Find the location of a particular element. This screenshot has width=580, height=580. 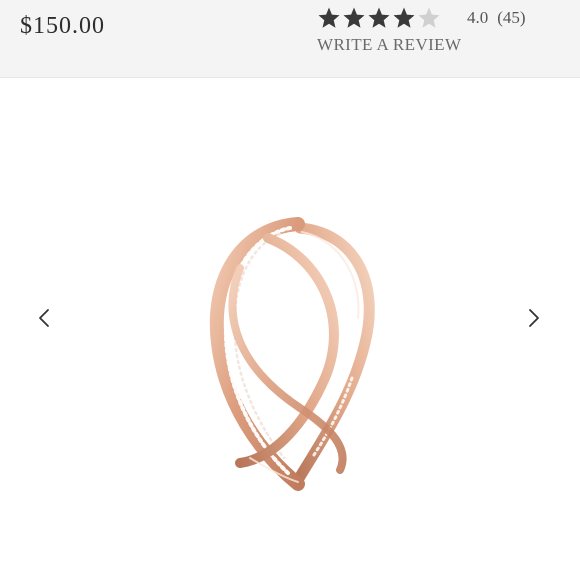

rating-stars is located at coordinates (379, 18).